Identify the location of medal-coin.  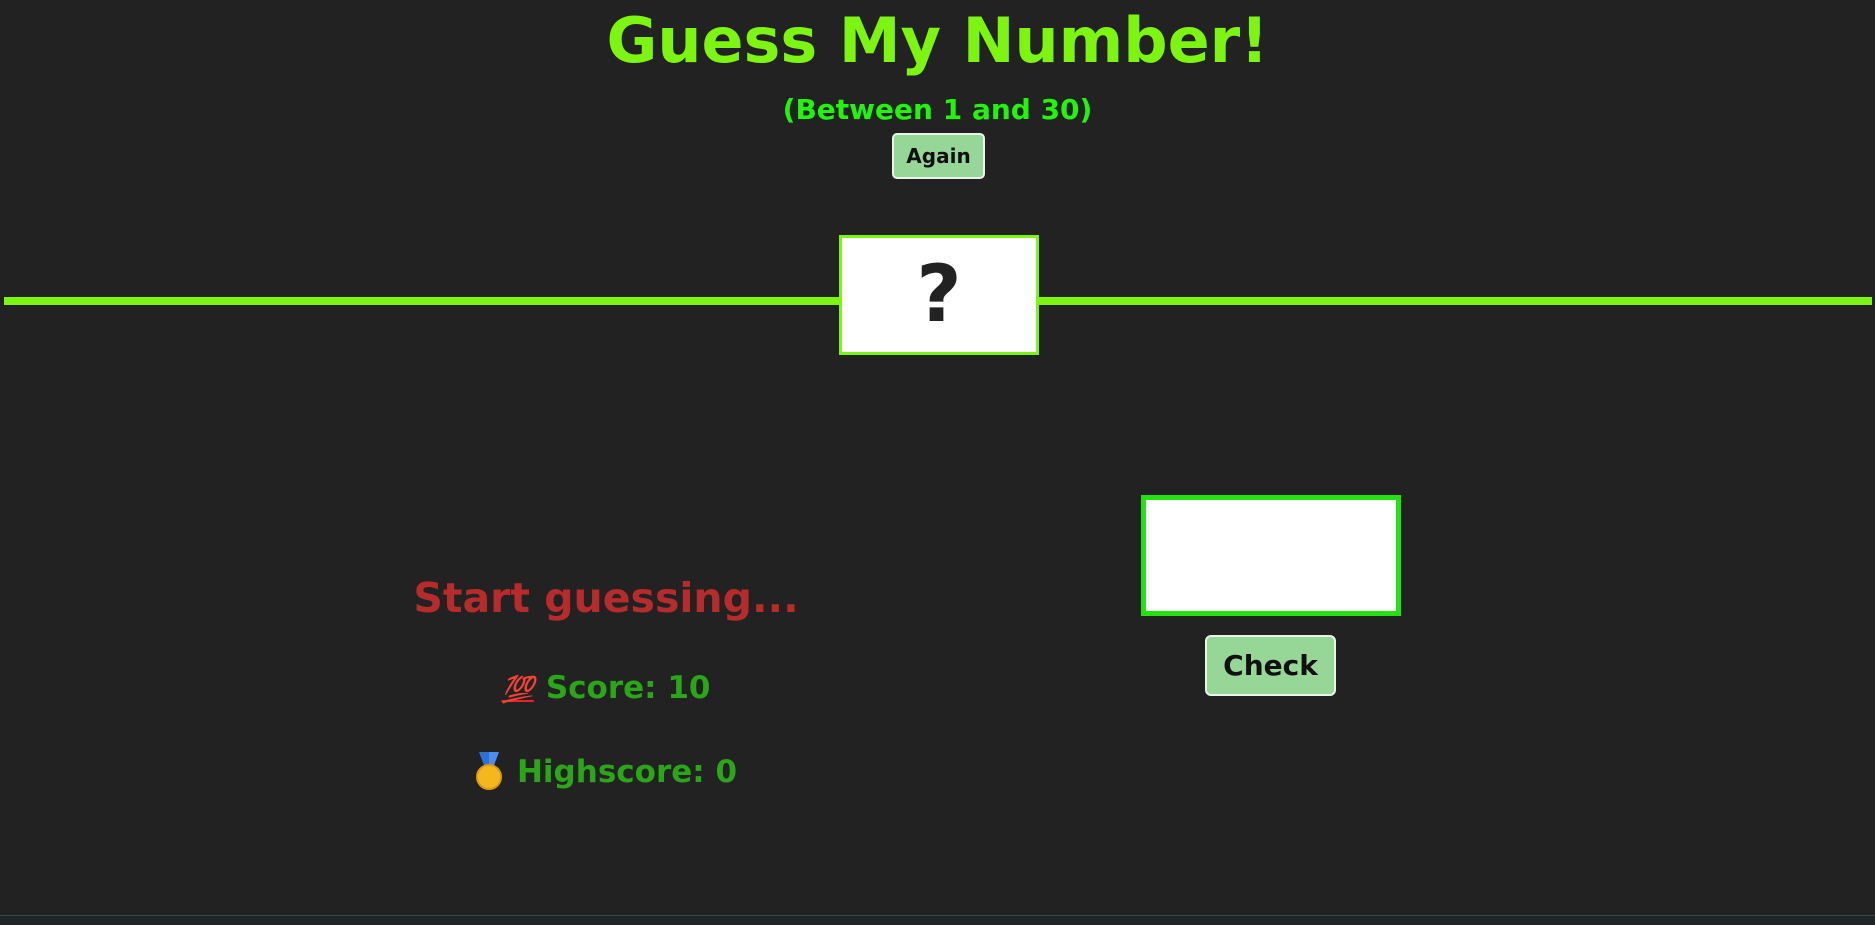
(488, 777).